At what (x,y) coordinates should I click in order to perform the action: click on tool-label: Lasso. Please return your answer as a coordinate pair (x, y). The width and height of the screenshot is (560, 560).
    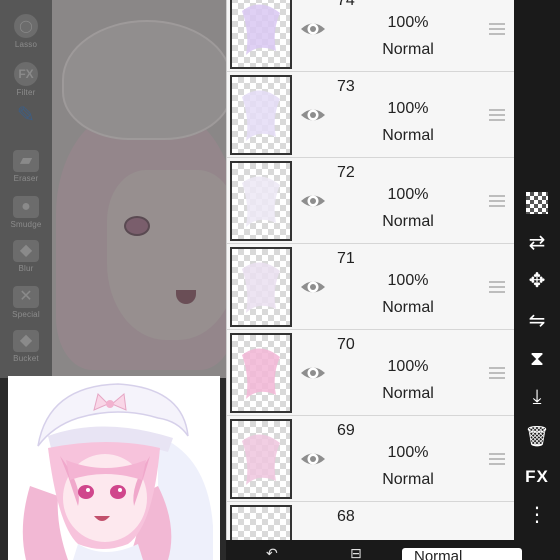
    Looking at the image, I should click on (26, 44).